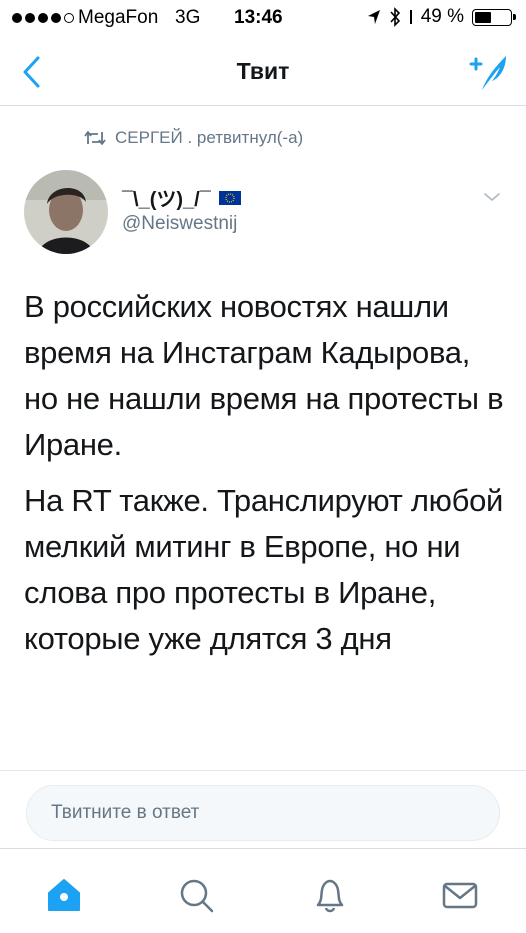 This screenshot has height=933, width=526. I want to click on reply-input: Твитните в ответ, so click(263, 813).